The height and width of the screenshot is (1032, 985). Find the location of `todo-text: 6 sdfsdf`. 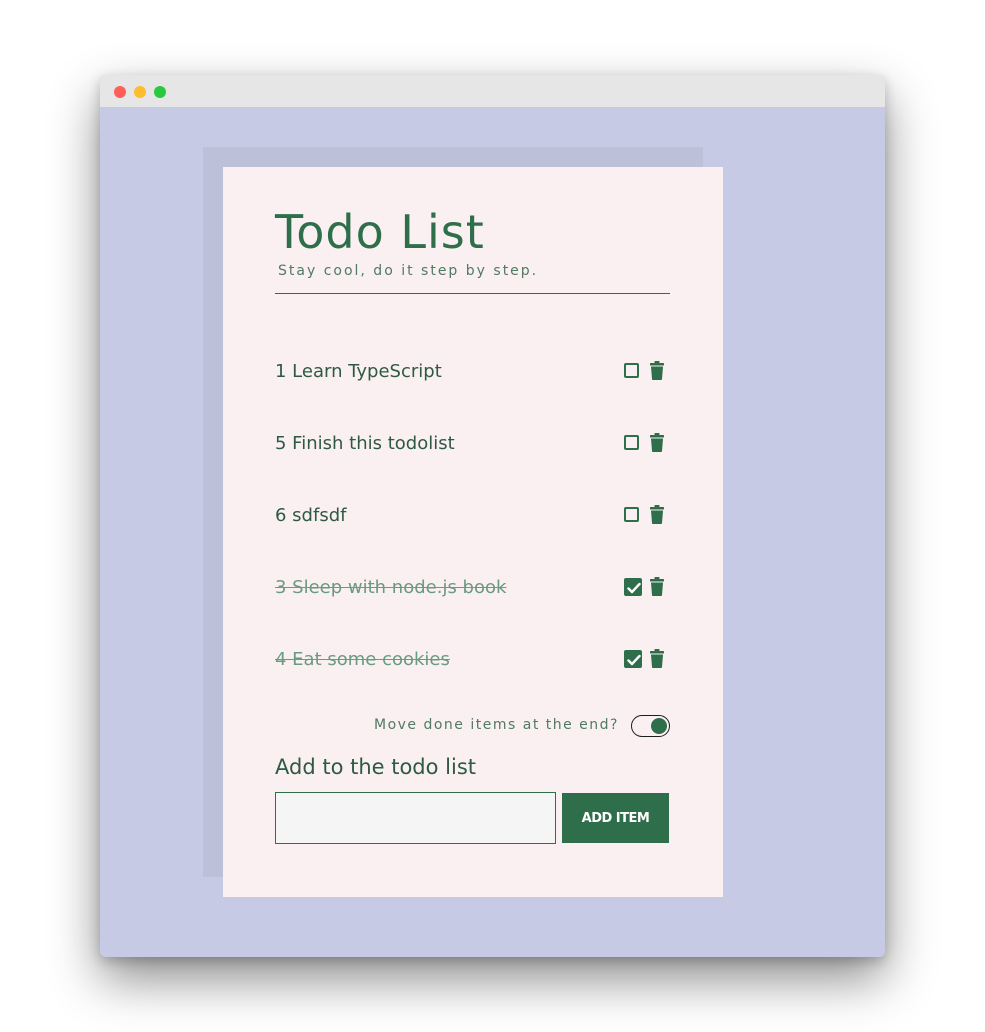

todo-text: 6 sdfsdf is located at coordinates (311, 515).